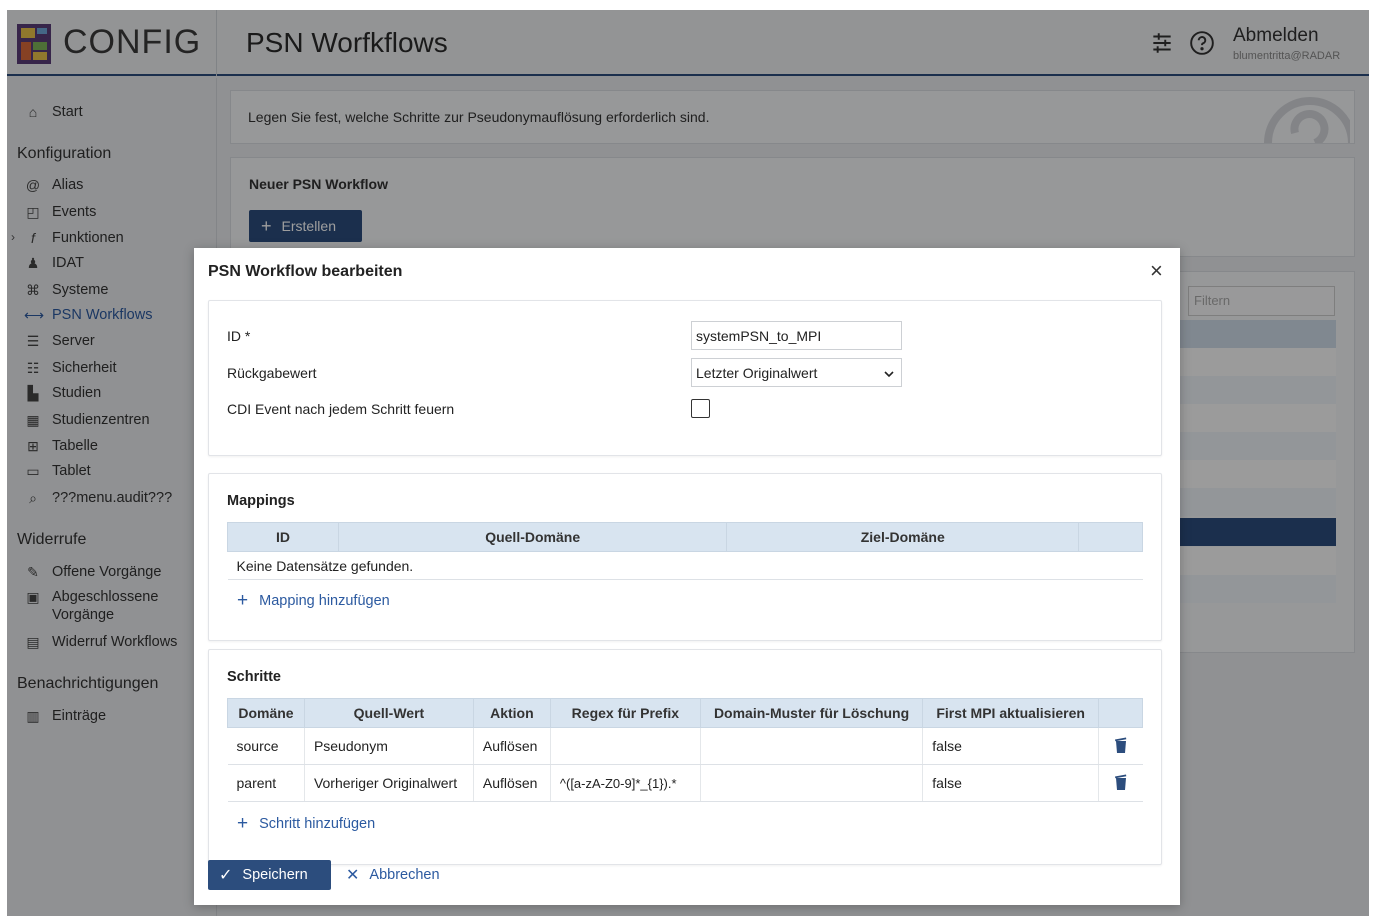 Image resolution: width=1374 pixels, height=916 pixels. What do you see at coordinates (1010, 713) in the screenshot?
I see `column-header: First MPI aktualisieren` at bounding box center [1010, 713].